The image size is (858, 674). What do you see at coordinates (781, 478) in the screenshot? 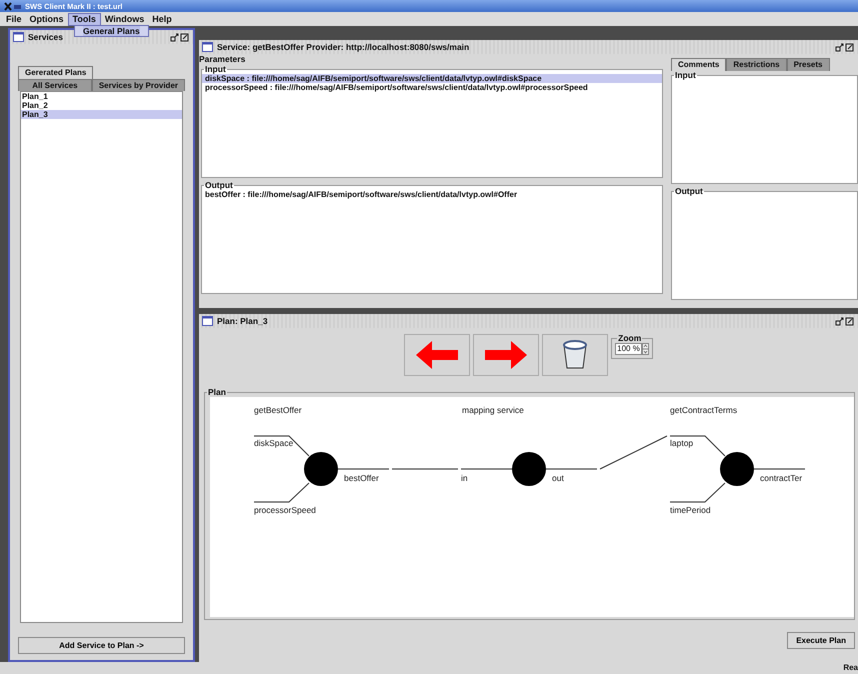
I see `port-label: contractTer` at bounding box center [781, 478].